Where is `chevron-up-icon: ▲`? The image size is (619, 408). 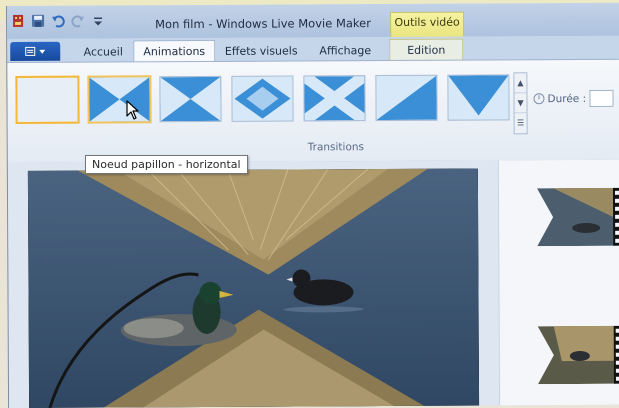
chevron-up-icon: ▲ is located at coordinates (520, 83).